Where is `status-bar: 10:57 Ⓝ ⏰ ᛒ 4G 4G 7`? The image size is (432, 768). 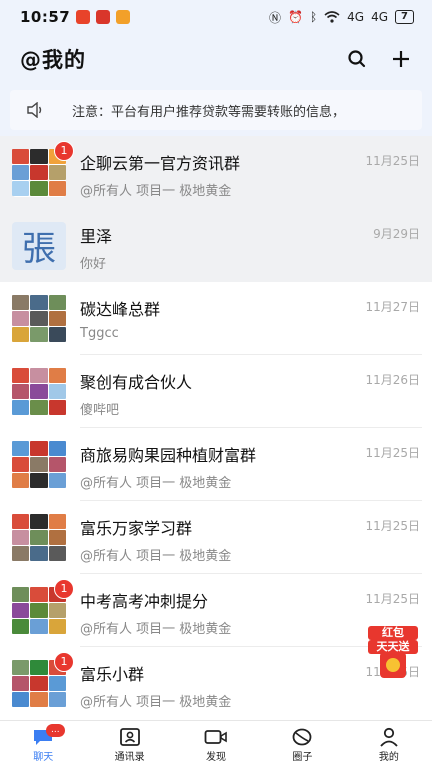 status-bar: 10:57 Ⓝ ⏰ ᛒ 4G 4G 7 is located at coordinates (216, 17).